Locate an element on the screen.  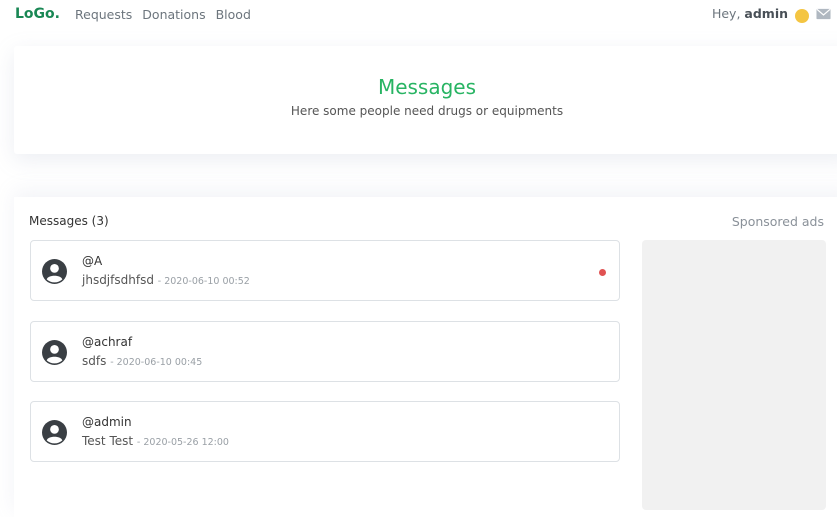
message-text: jhsdjfsdhfsd is located at coordinates (118, 280).